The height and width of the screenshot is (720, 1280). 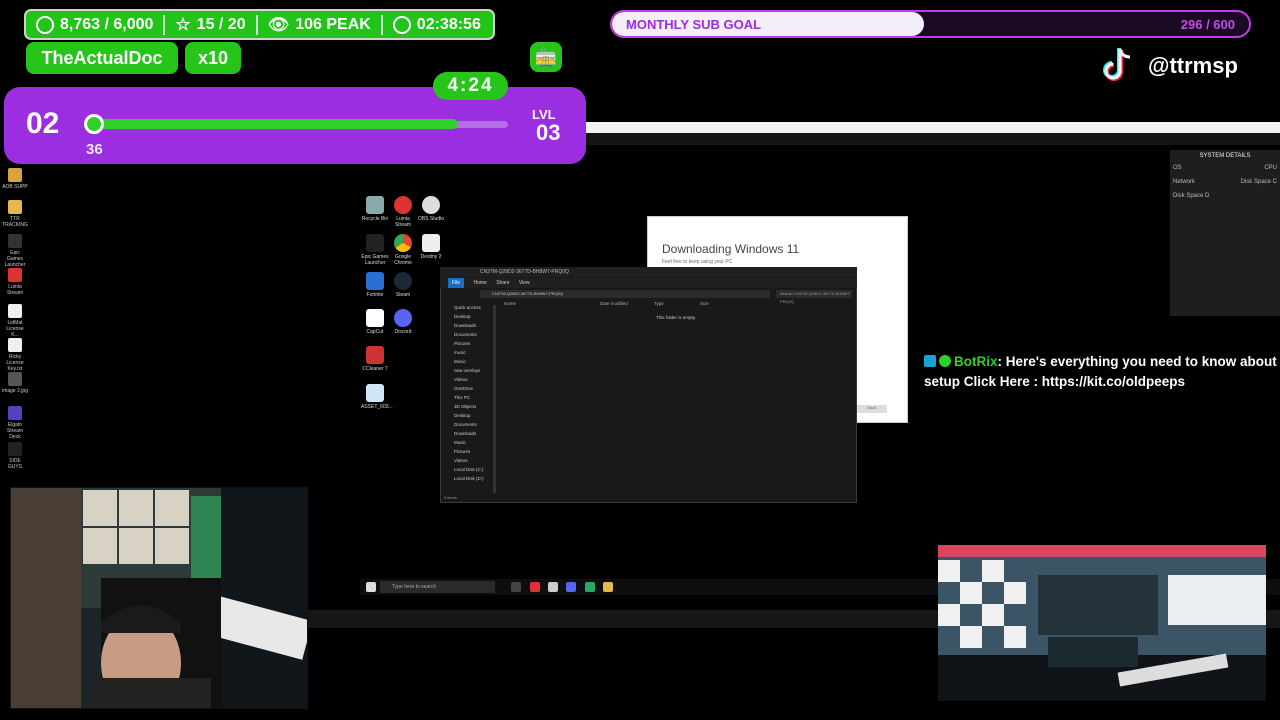 What do you see at coordinates (468, 478) in the screenshot?
I see `nav-item: Local Disk (D:)` at bounding box center [468, 478].